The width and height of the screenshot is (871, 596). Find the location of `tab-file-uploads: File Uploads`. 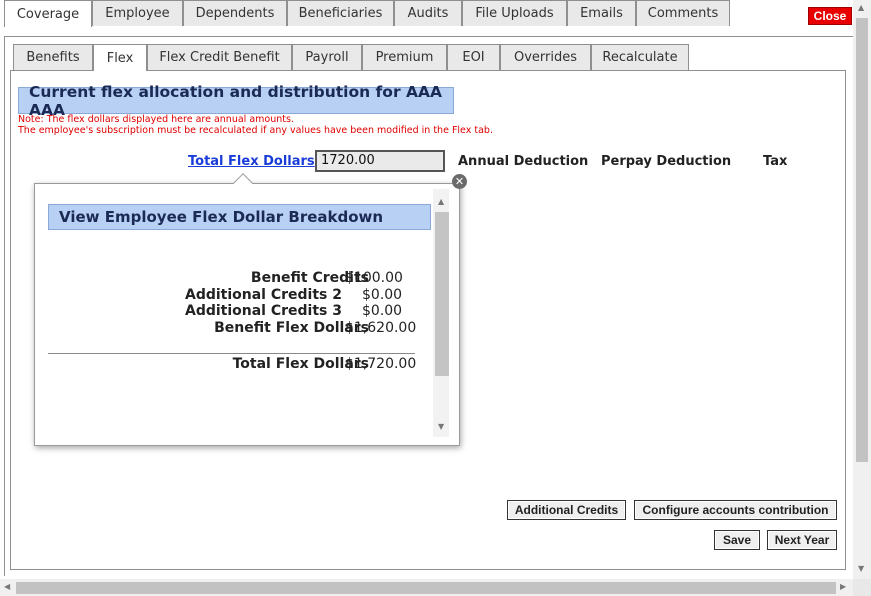

tab-file-uploads: File Uploads is located at coordinates (514, 13).